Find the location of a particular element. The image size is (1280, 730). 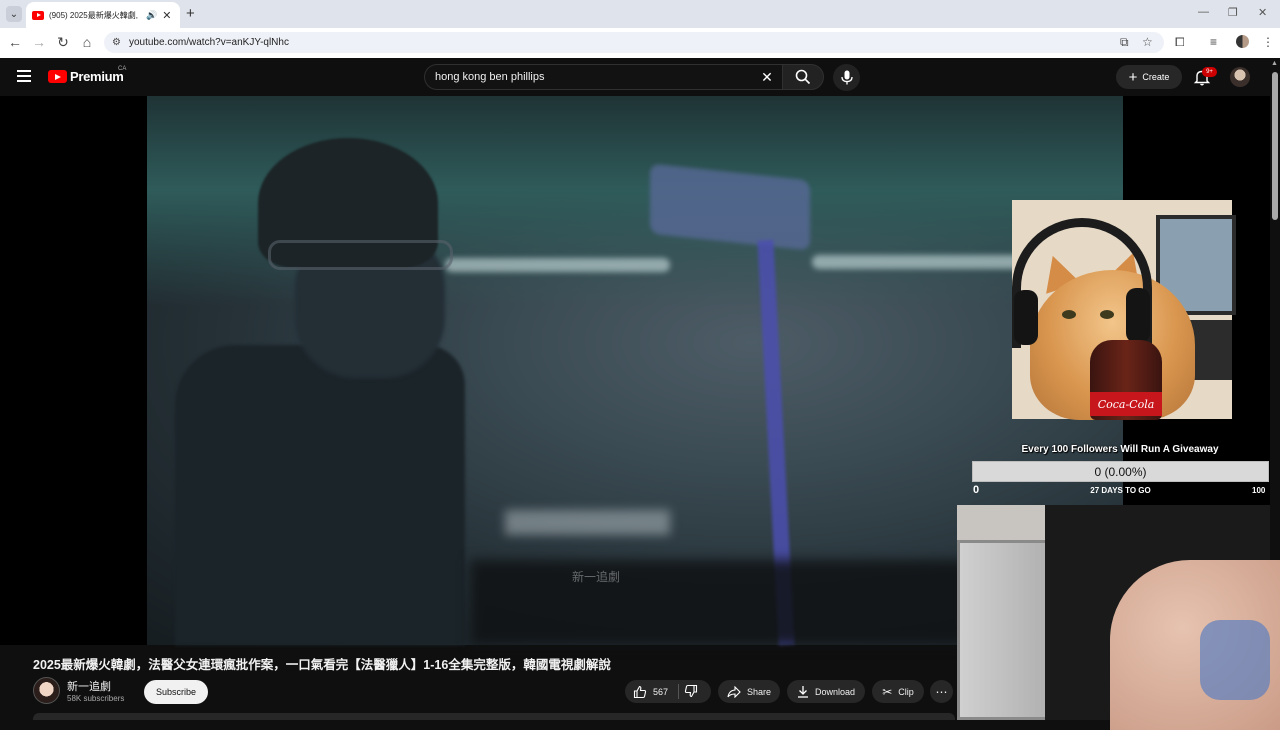

create-button: + Create is located at coordinates (1149, 77).